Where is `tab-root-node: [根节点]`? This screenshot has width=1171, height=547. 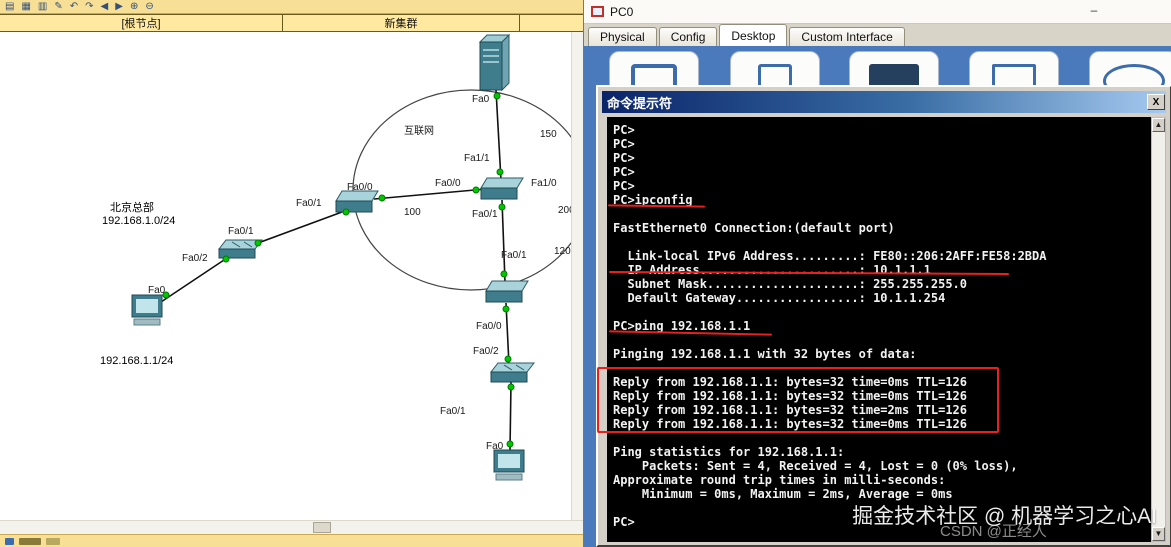 tab-root-node: [根节点] is located at coordinates (141, 23).